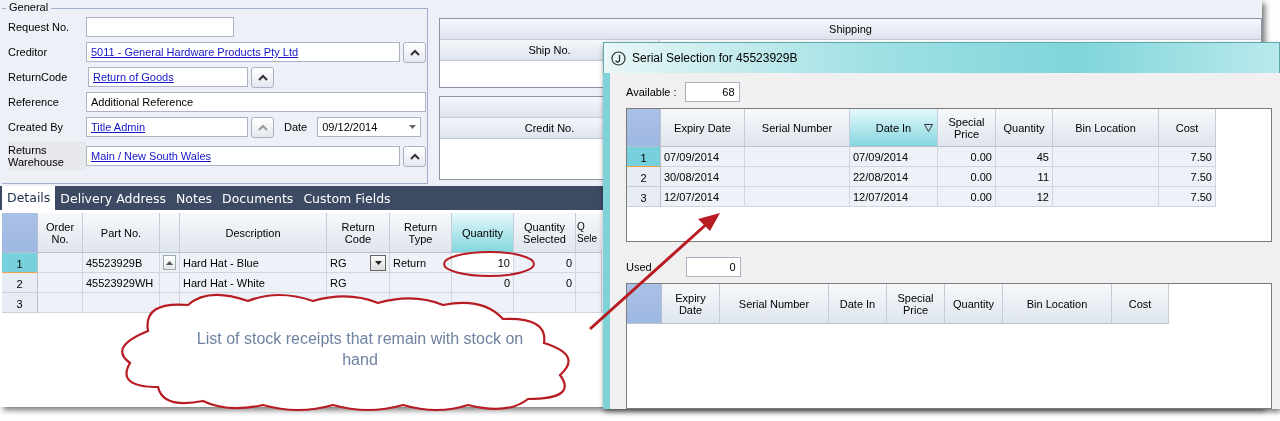  What do you see at coordinates (243, 156) in the screenshot?
I see `input-field: Main / New South Wales` at bounding box center [243, 156].